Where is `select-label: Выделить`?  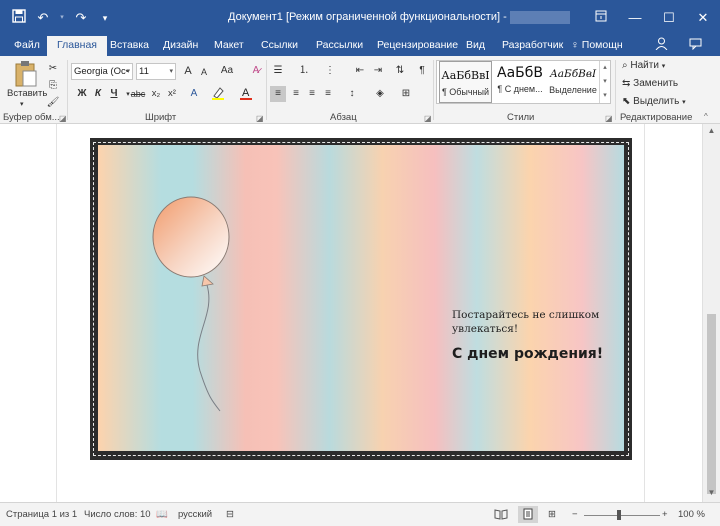
select-label: Выделить is located at coordinates (656, 101).